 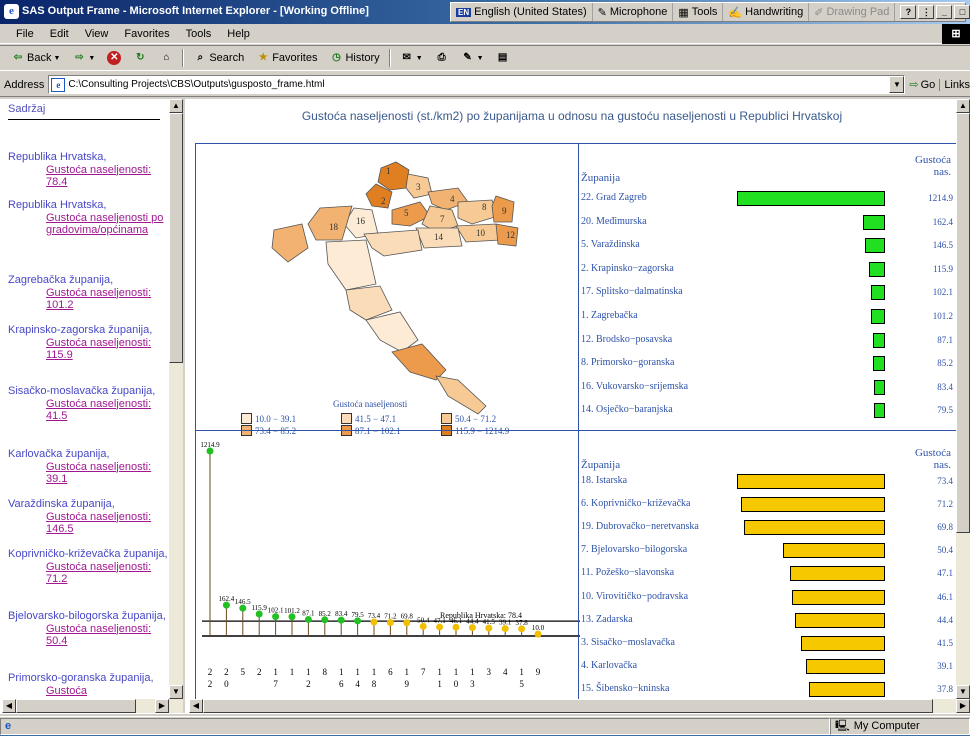 What do you see at coordinates (926, 12) in the screenshot?
I see `langbar-options-button: ⋮` at bounding box center [926, 12].